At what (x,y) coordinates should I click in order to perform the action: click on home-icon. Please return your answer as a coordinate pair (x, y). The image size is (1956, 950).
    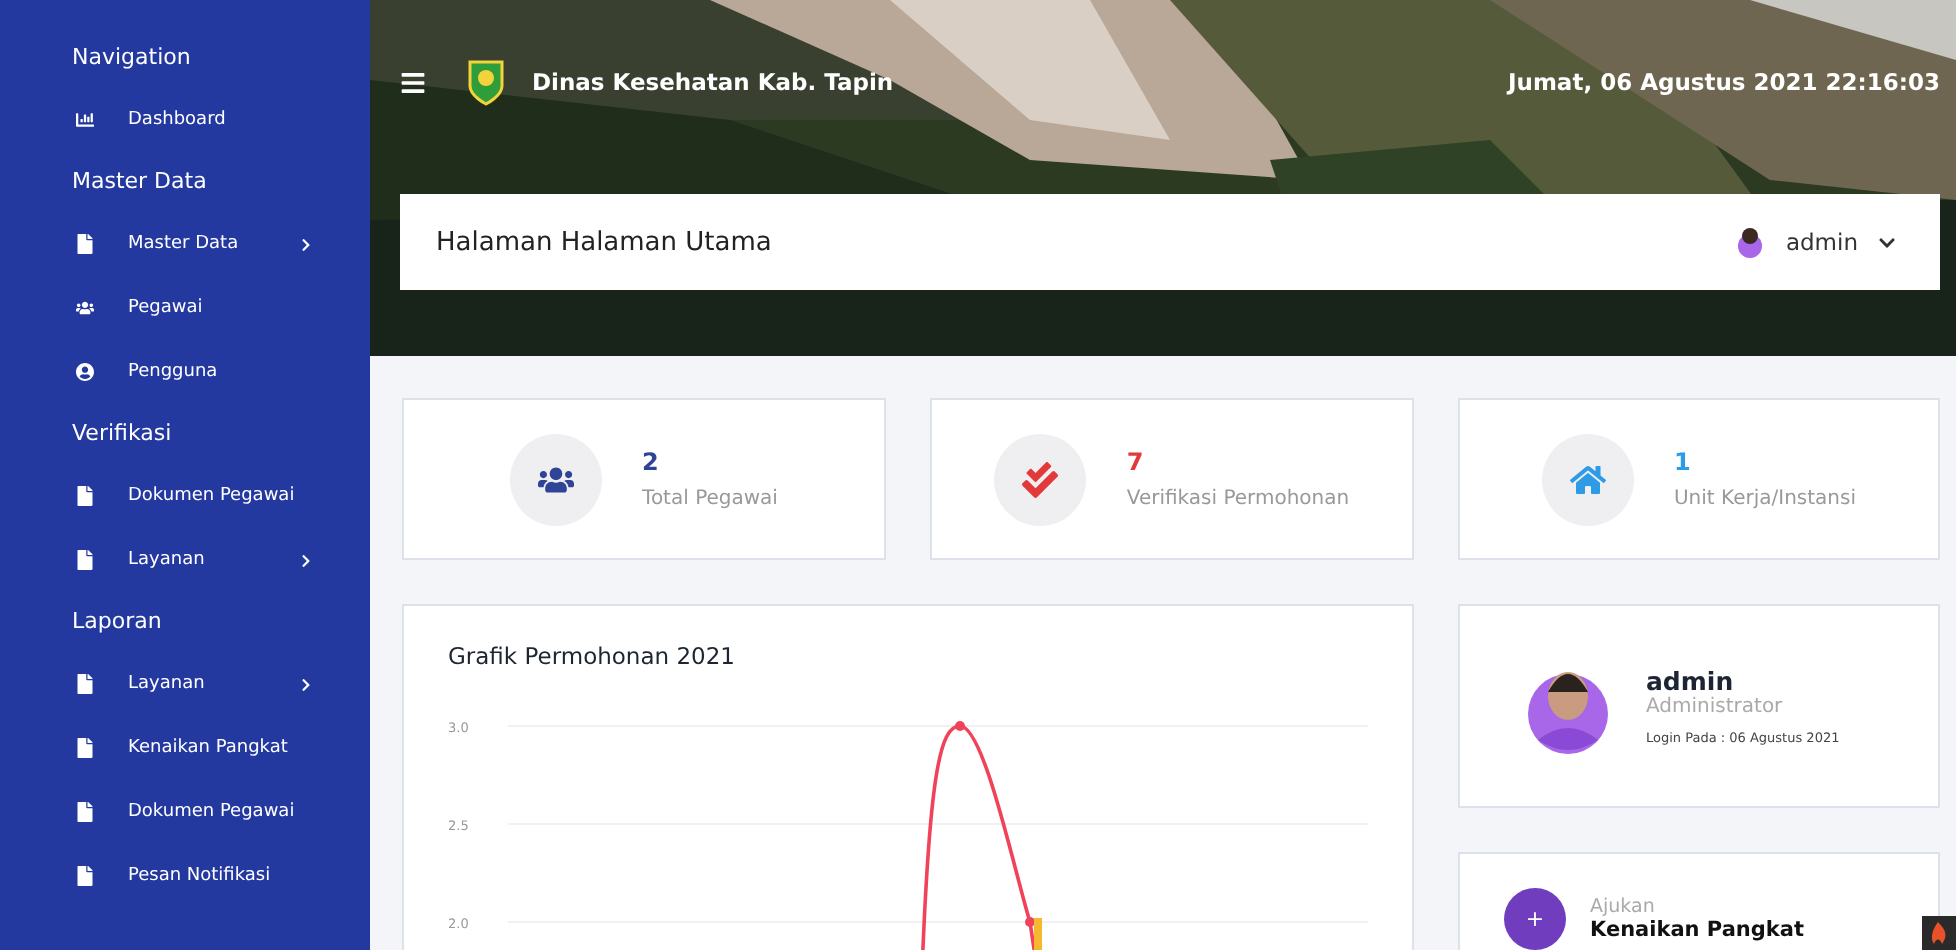
    Looking at the image, I should click on (1587, 479).